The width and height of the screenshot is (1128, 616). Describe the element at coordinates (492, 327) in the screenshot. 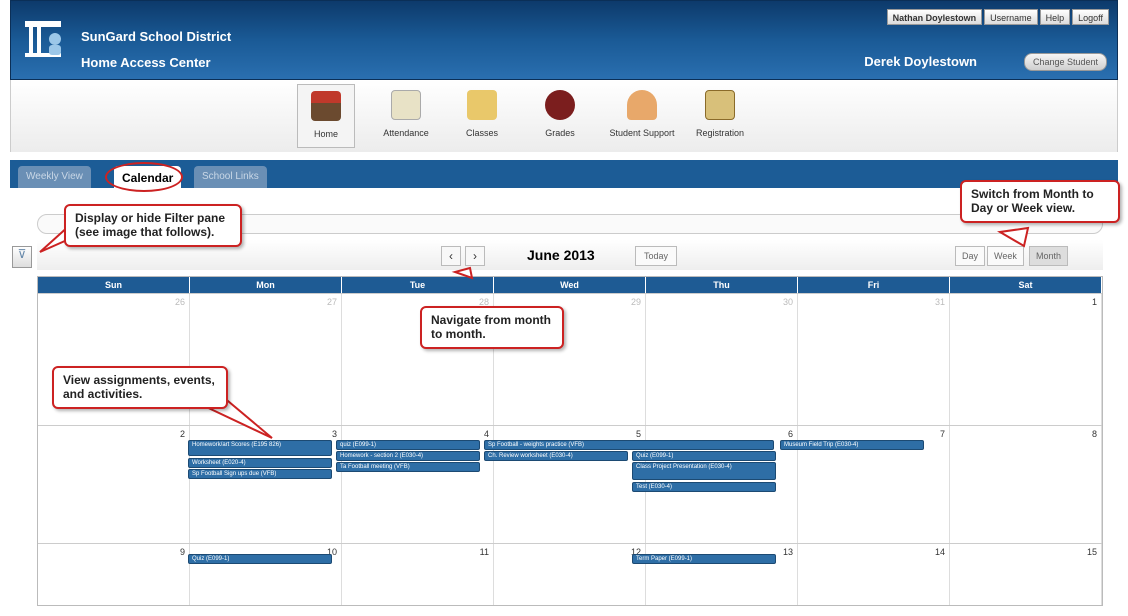

I see `callout-navigate: Navigate from month to month.` at that location.